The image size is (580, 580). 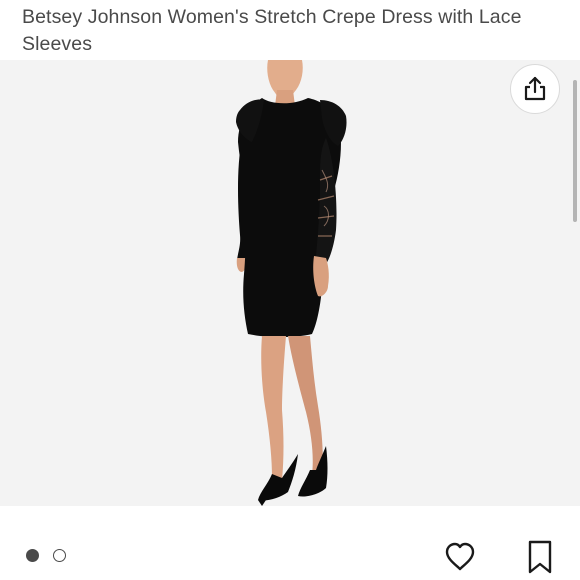 I want to click on share-icon, so click(x=535, y=89).